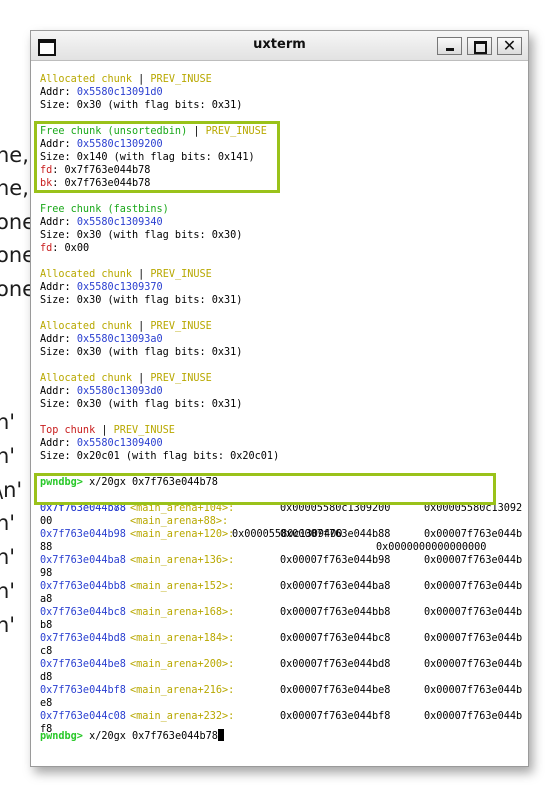 The image size is (560, 799). I want to click on dump-addr: 0x7f763e044b98, so click(83, 534).